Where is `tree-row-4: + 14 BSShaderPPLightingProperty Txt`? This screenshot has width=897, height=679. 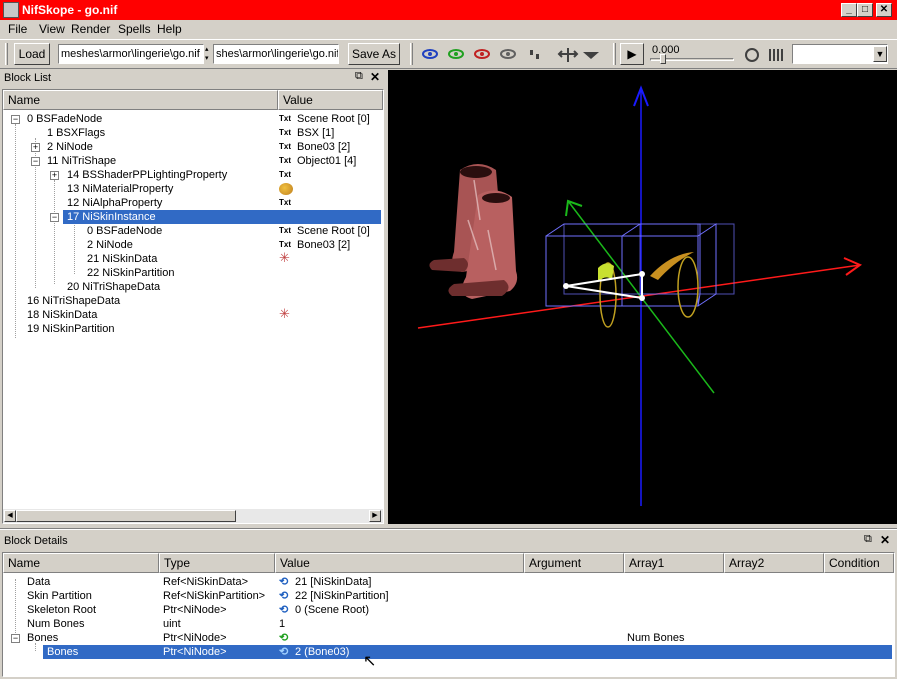 tree-row-4: + 14 BSShaderPPLightingProperty Txt is located at coordinates (193, 175).